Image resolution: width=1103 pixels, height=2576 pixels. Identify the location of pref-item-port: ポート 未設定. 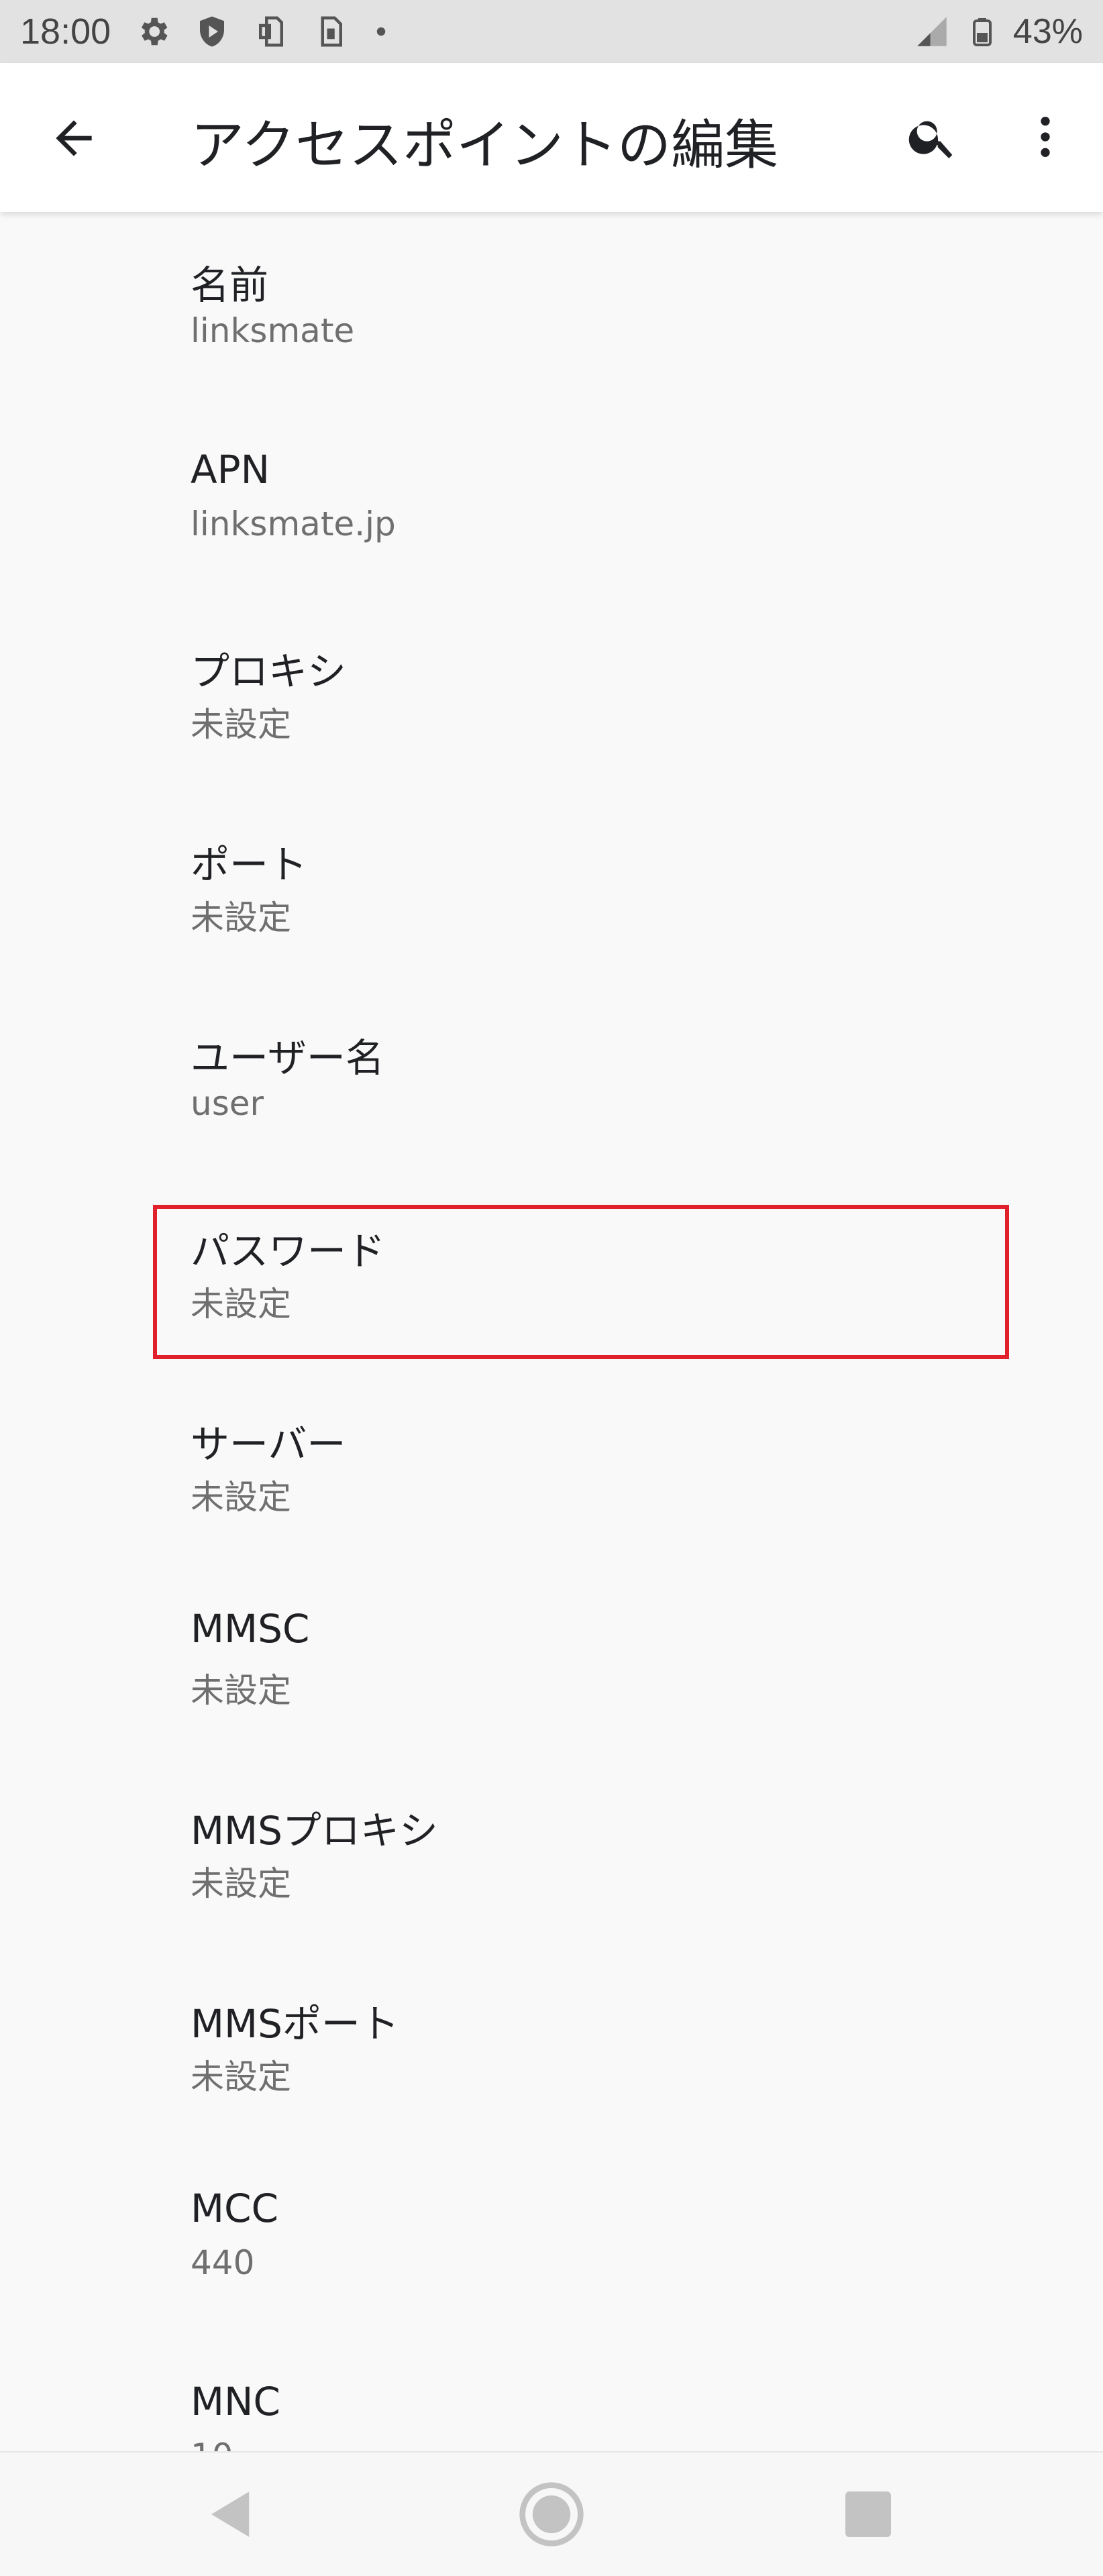
(551, 888).